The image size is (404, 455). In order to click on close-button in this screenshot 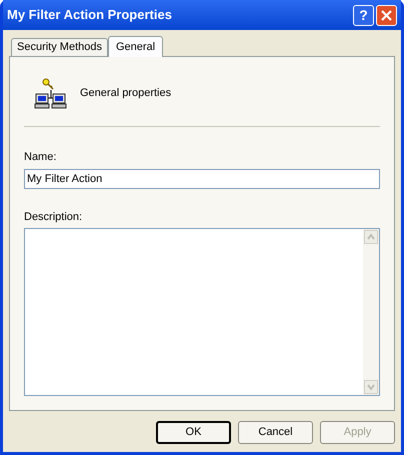, I will do `click(386, 15)`.